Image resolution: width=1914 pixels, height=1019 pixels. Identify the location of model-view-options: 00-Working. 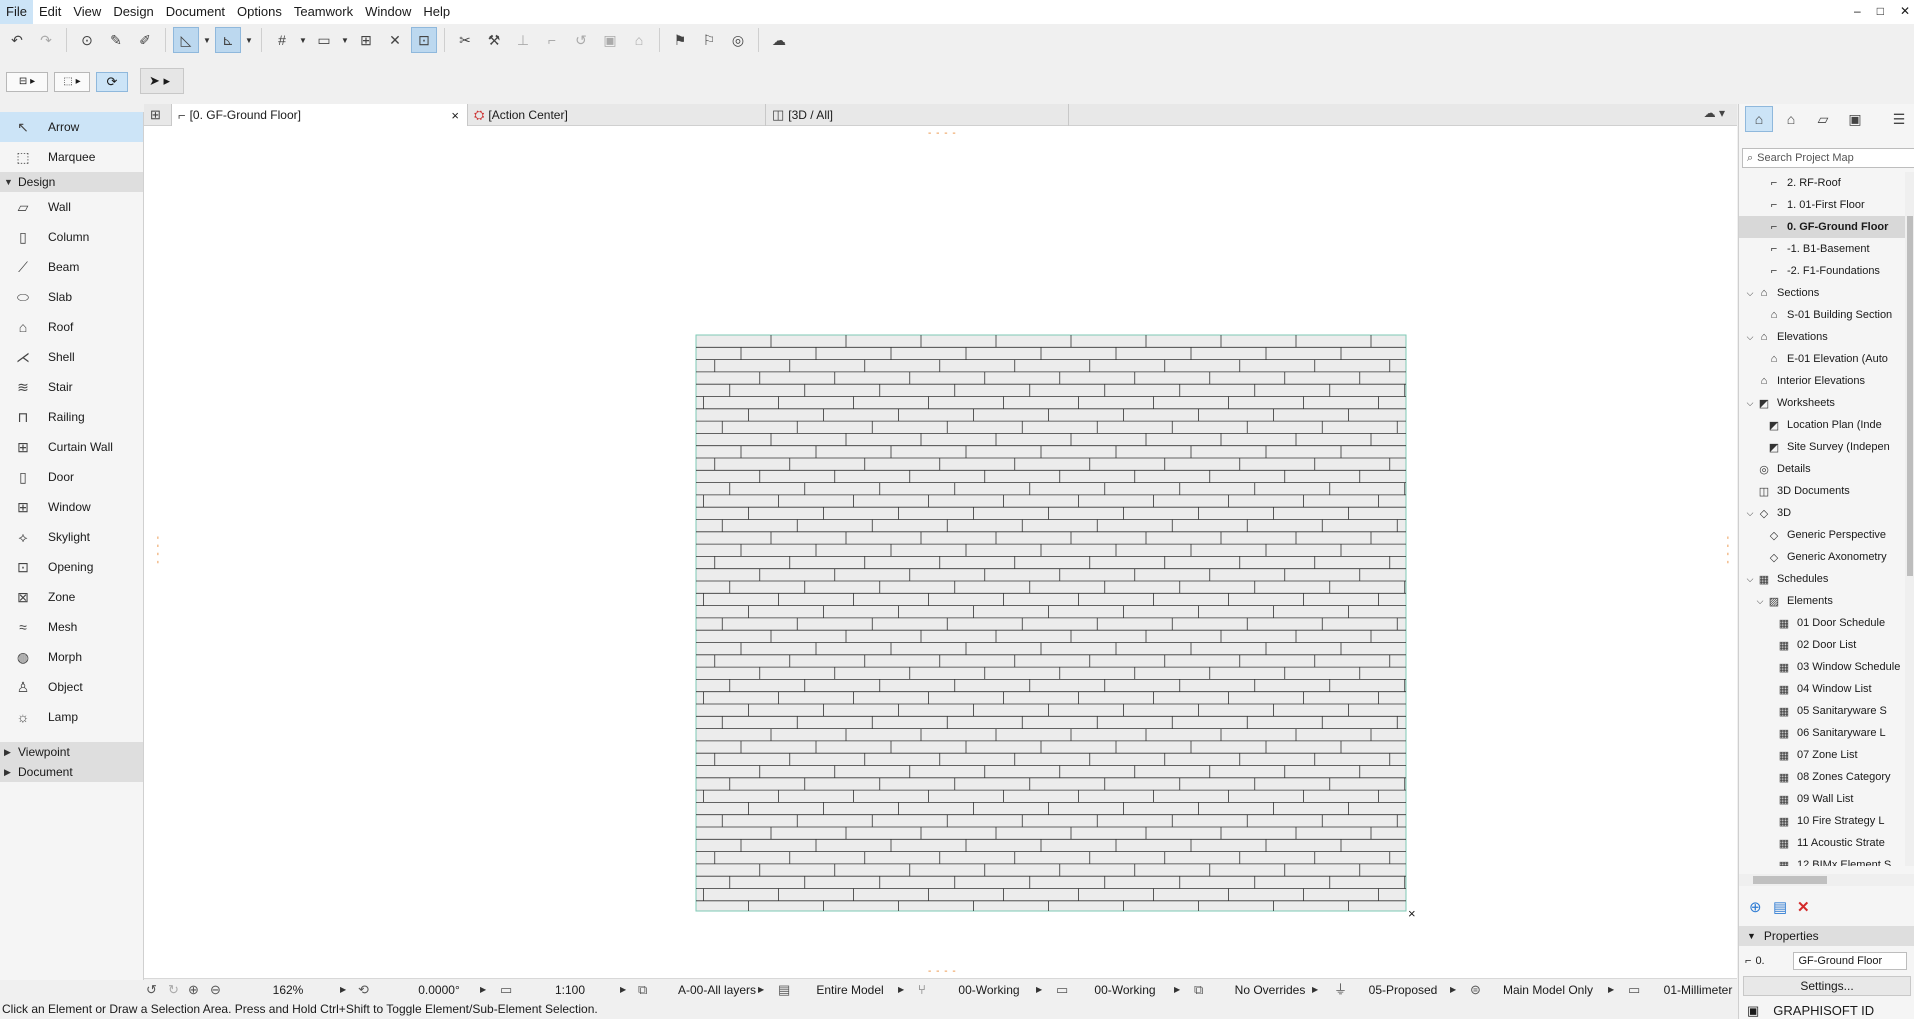
(1125, 990).